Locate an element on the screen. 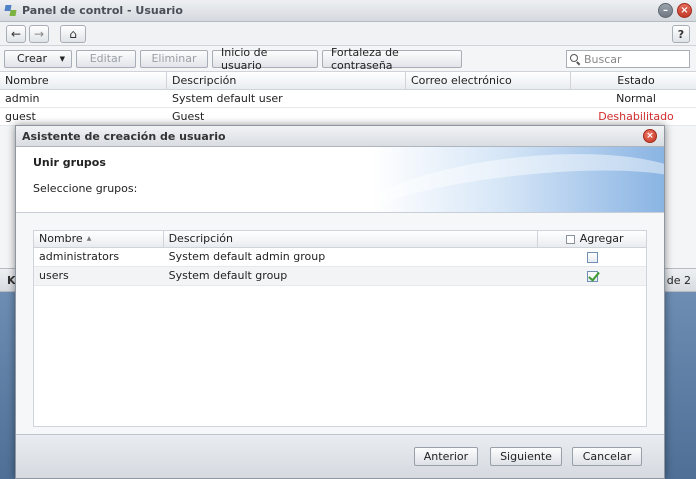 The width and height of the screenshot is (696, 479). user-name: guest is located at coordinates (20, 116).